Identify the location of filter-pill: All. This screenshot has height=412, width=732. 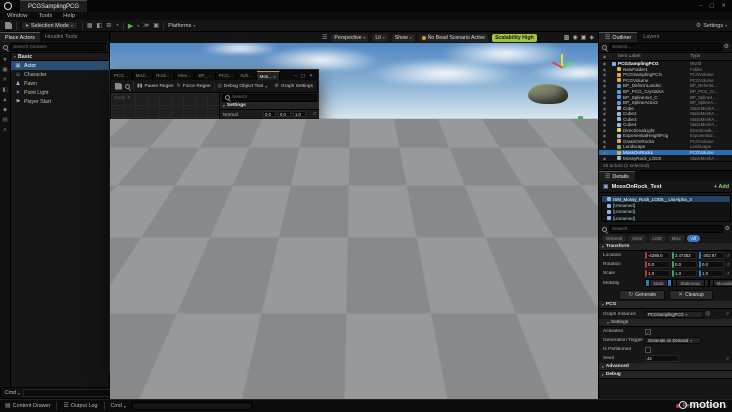
(694, 238).